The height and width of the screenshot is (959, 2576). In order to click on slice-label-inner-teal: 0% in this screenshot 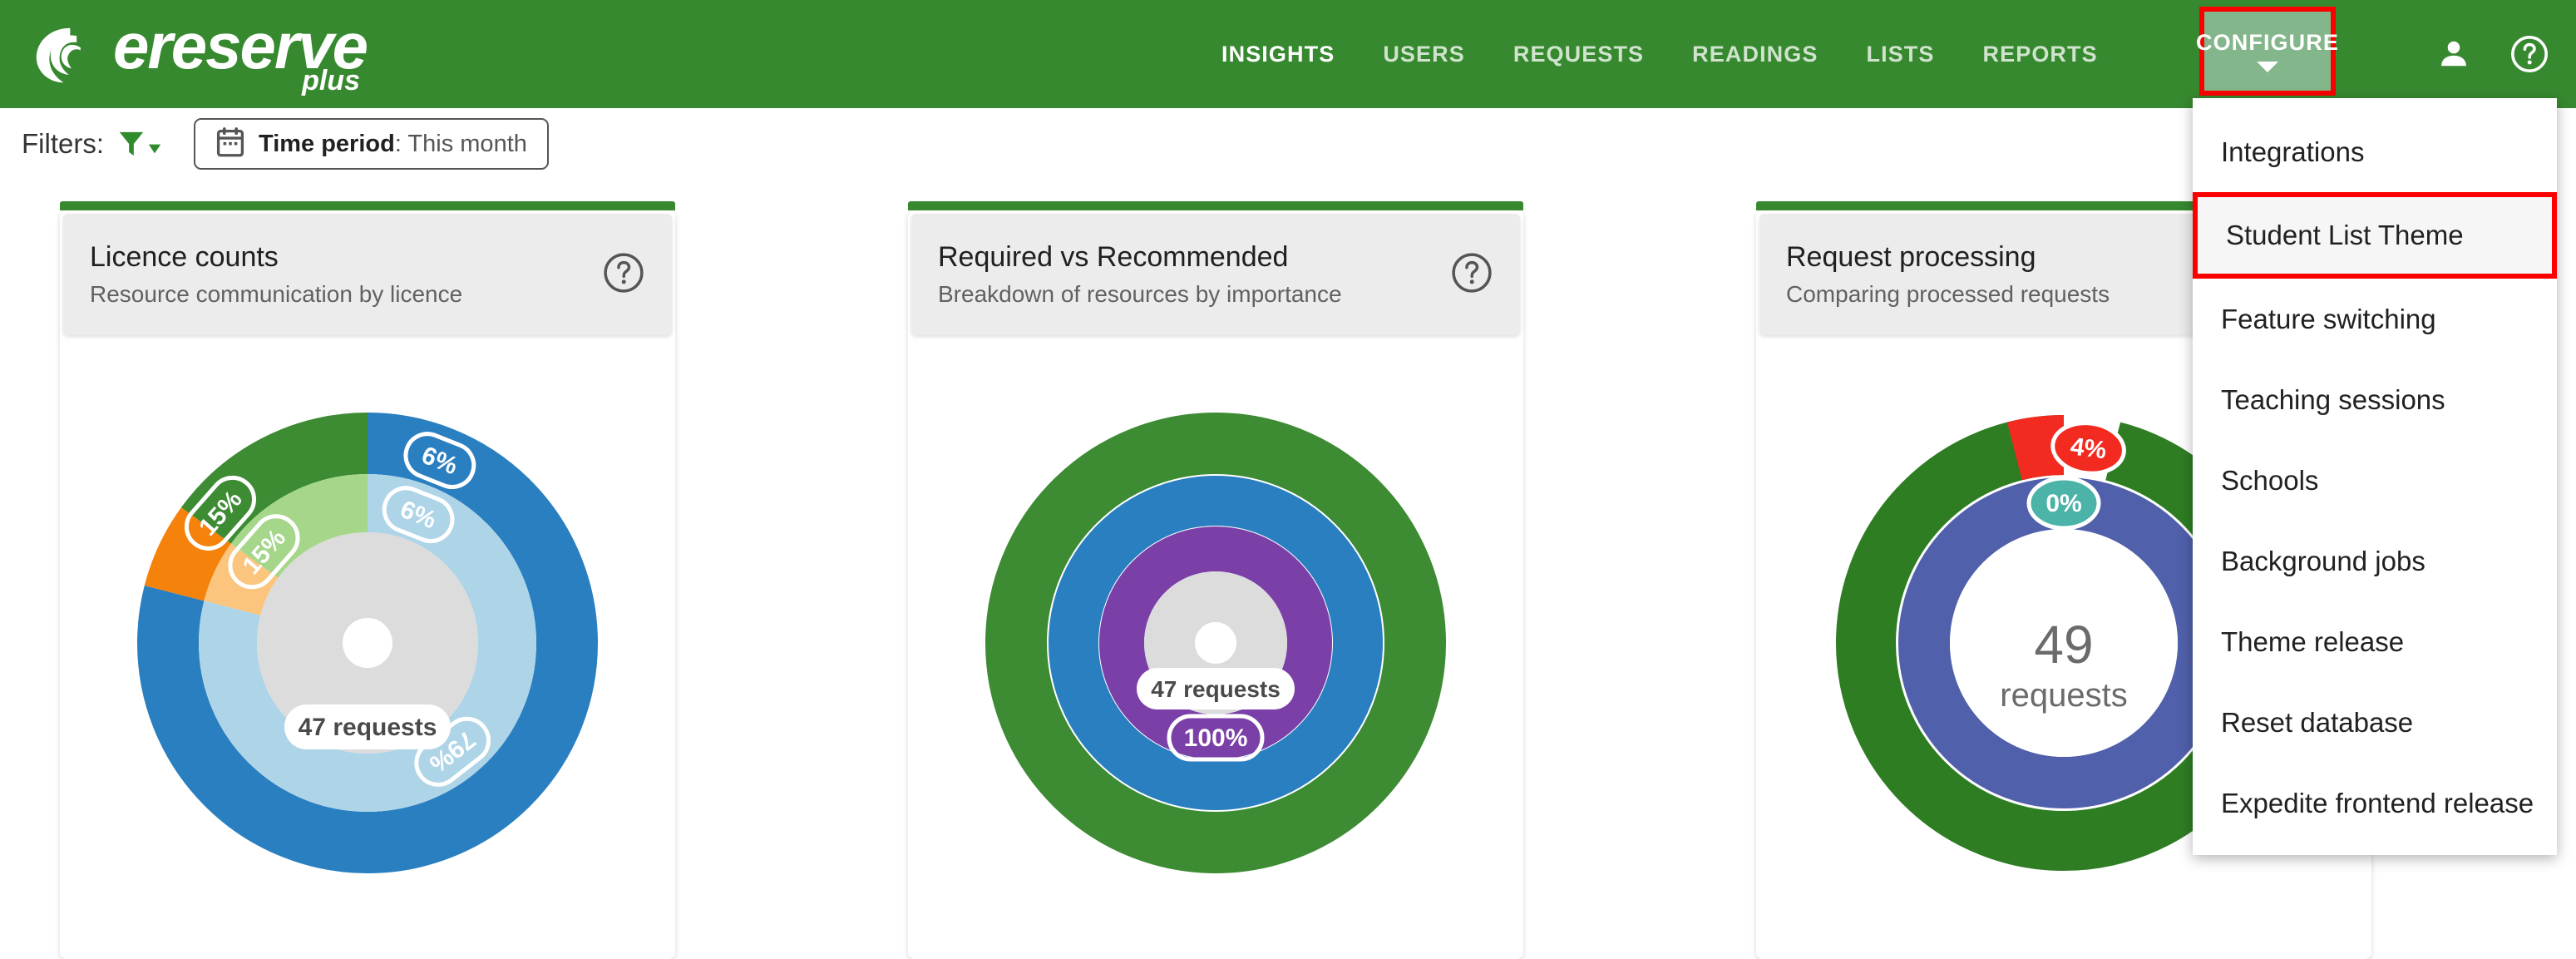, I will do `click(2063, 503)`.